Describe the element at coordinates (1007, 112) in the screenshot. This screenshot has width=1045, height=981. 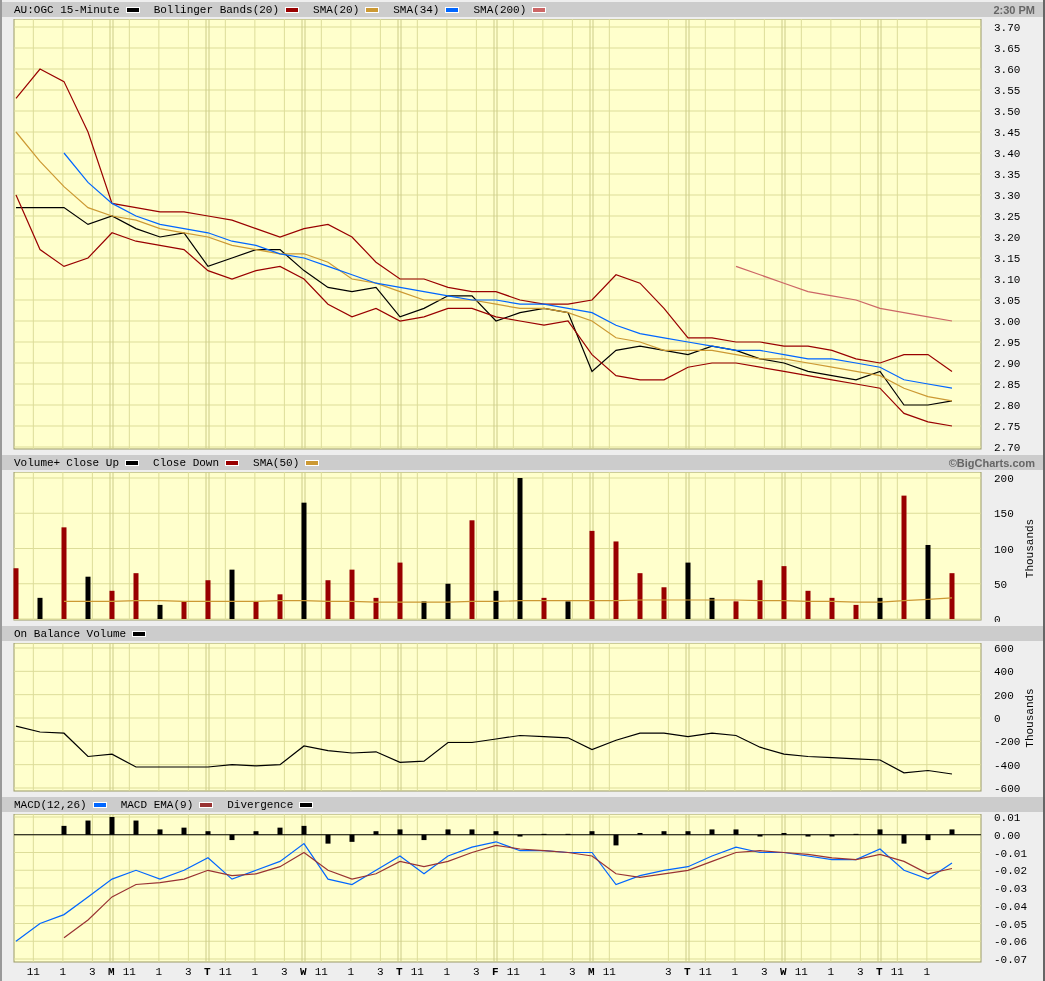
I see `axis-tick-label: 3.50` at that location.